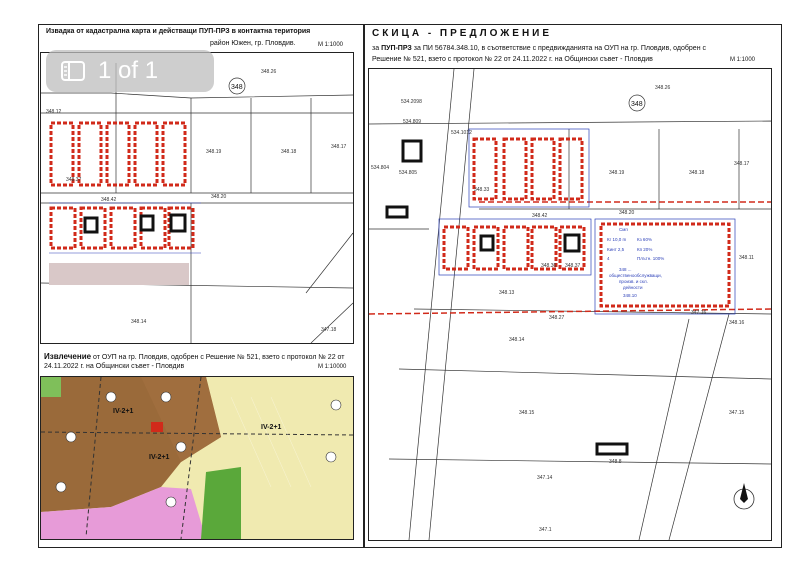 This screenshot has width=800, height=562. Describe the element at coordinates (633, 281) in the screenshot. I see `lot-purpose-note: произв. и скл.` at that location.